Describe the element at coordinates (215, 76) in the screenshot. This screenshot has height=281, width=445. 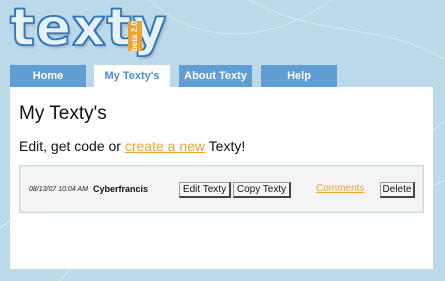
I see `tab-about-texty: About Texty` at that location.